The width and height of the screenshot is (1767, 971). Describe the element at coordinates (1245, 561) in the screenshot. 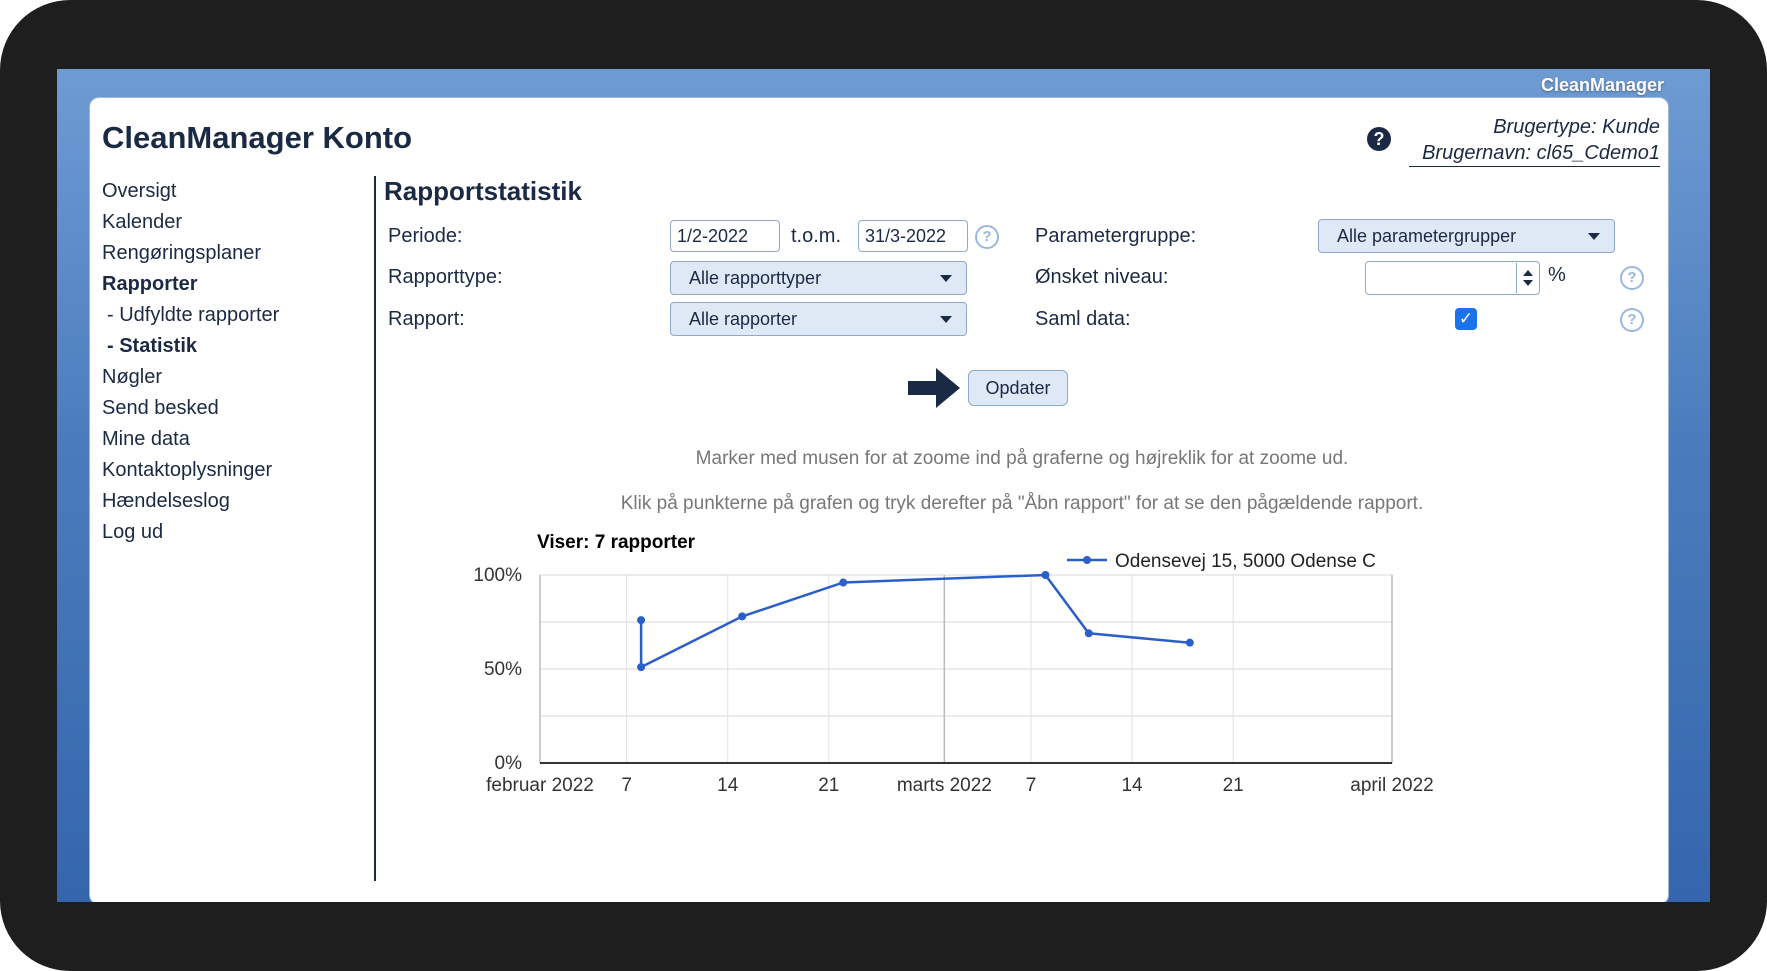

I see `legend-label: Odensevej 15, 5000 Odense C` at that location.